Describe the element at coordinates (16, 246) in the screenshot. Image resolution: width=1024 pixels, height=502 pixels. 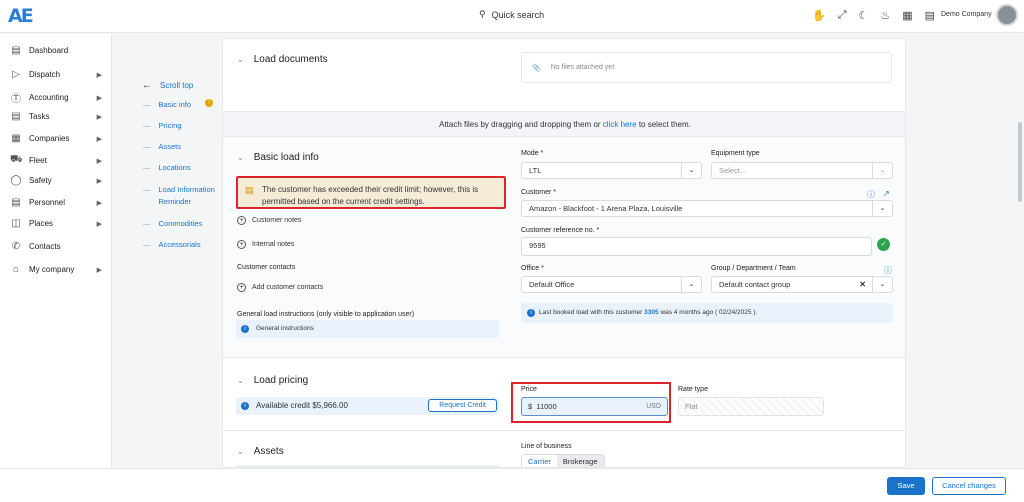
I see `phone-icon: ✆` at that location.